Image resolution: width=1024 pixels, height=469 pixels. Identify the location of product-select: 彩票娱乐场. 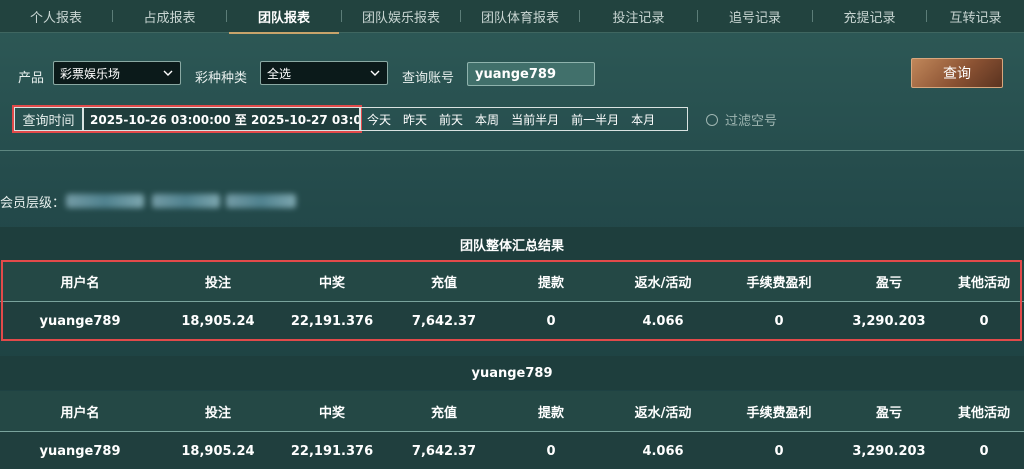
(117, 73).